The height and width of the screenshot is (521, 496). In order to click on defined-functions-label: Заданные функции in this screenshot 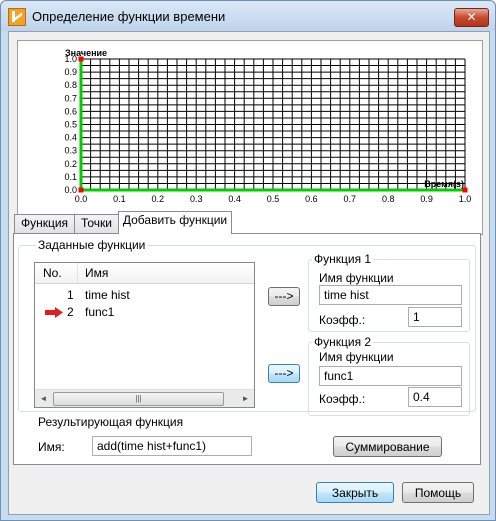, I will do `click(92, 245)`.